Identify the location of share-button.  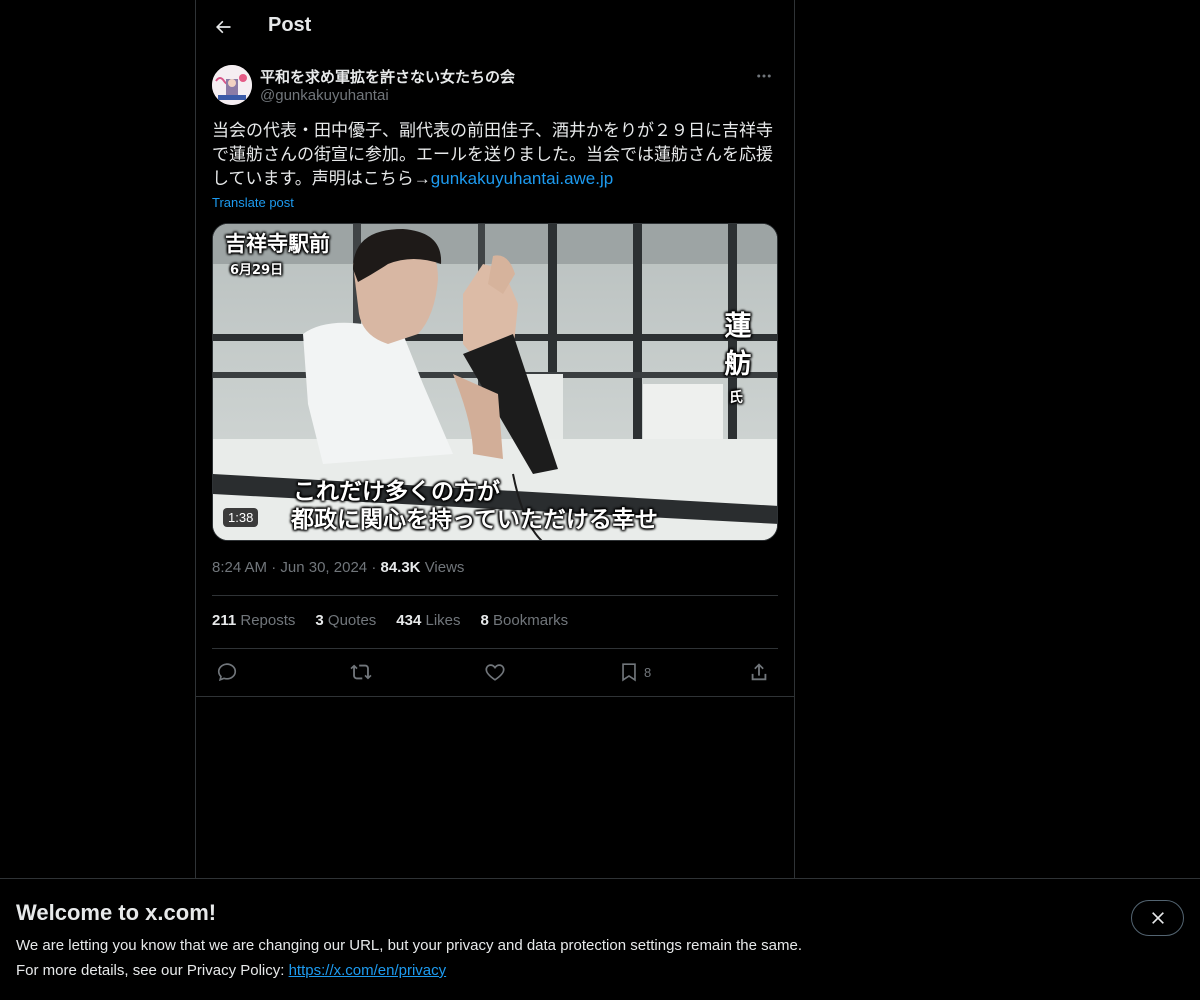
(759, 672).